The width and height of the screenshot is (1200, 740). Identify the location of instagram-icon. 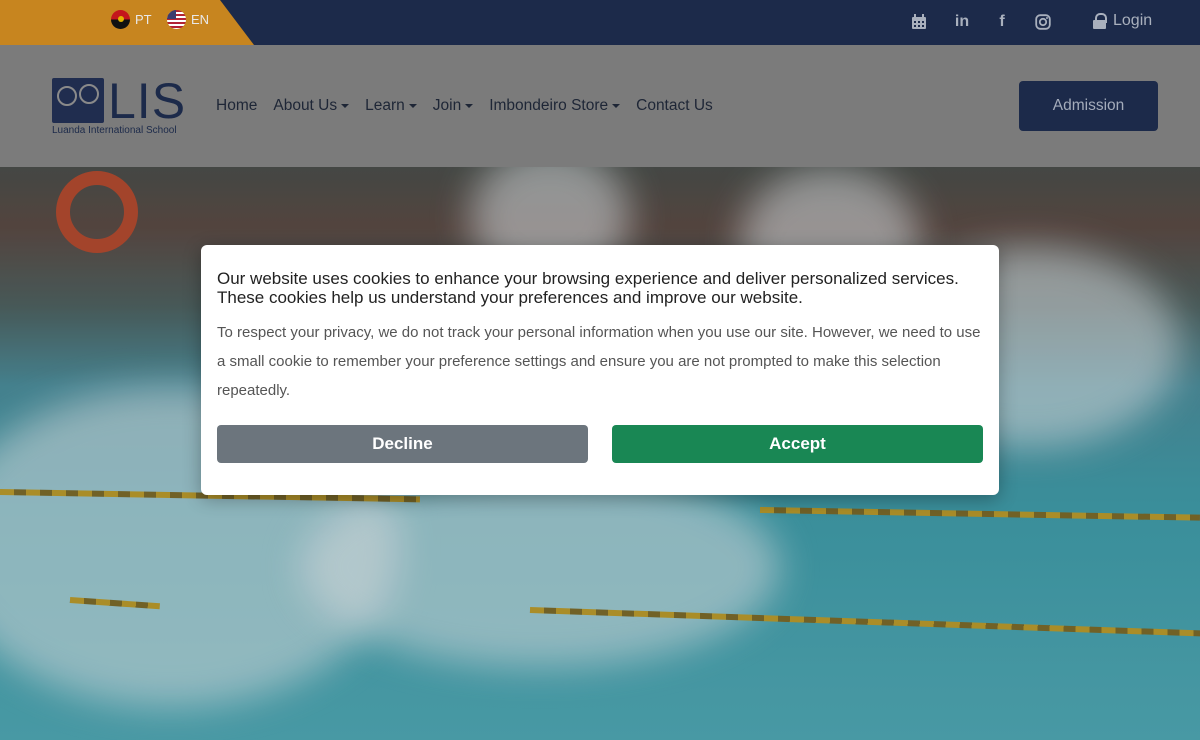
(1043, 22).